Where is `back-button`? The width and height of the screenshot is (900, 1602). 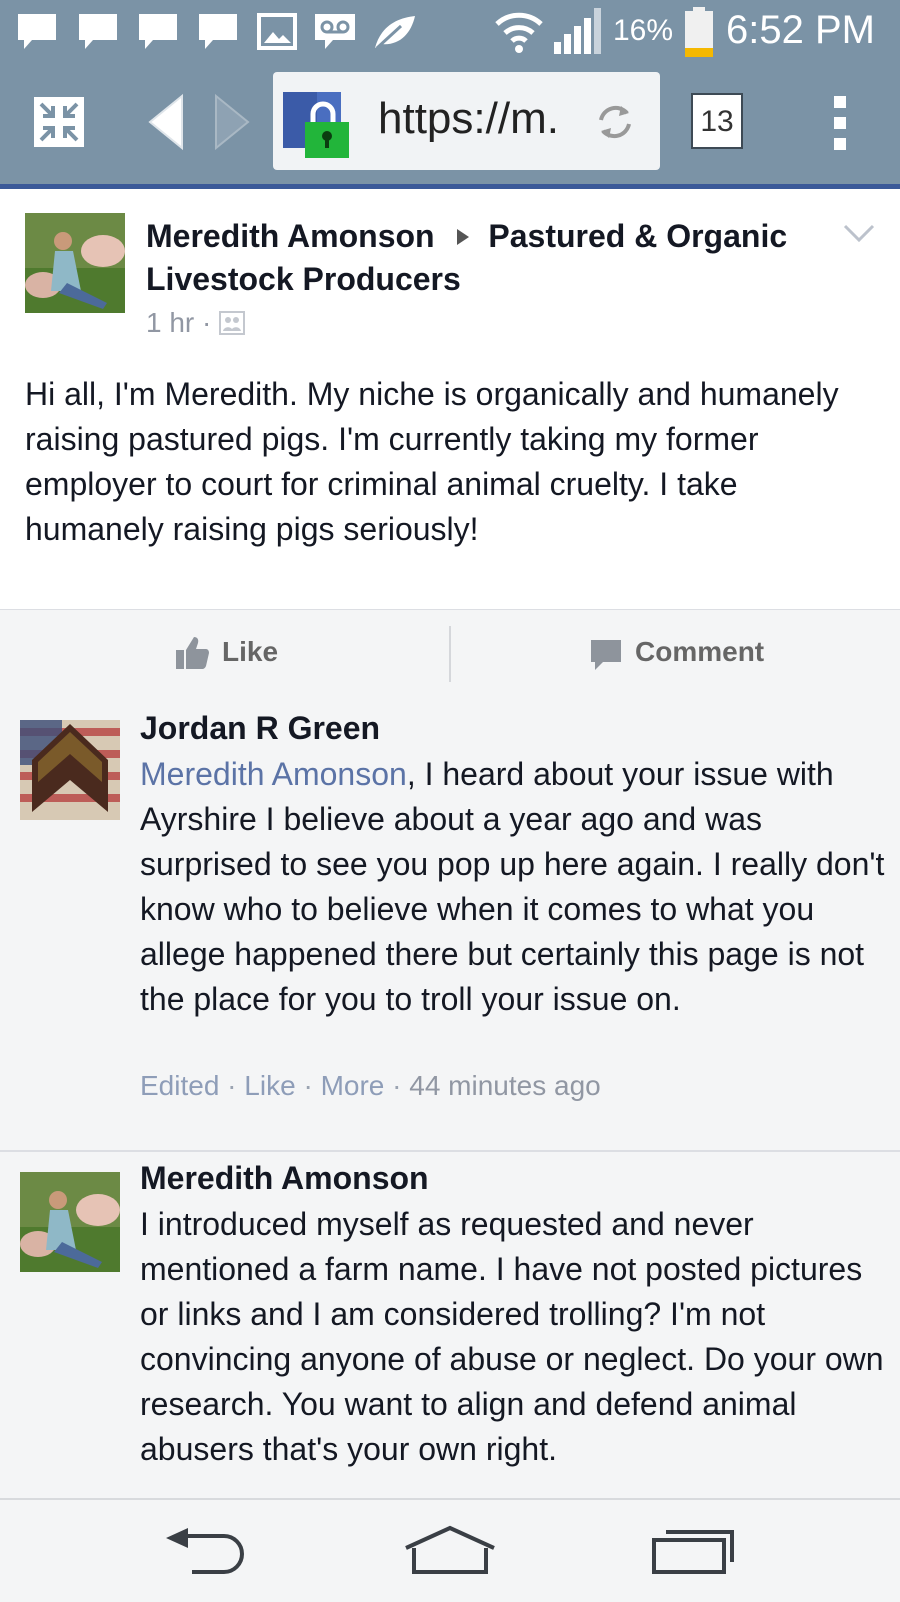 back-button is located at coordinates (166, 122).